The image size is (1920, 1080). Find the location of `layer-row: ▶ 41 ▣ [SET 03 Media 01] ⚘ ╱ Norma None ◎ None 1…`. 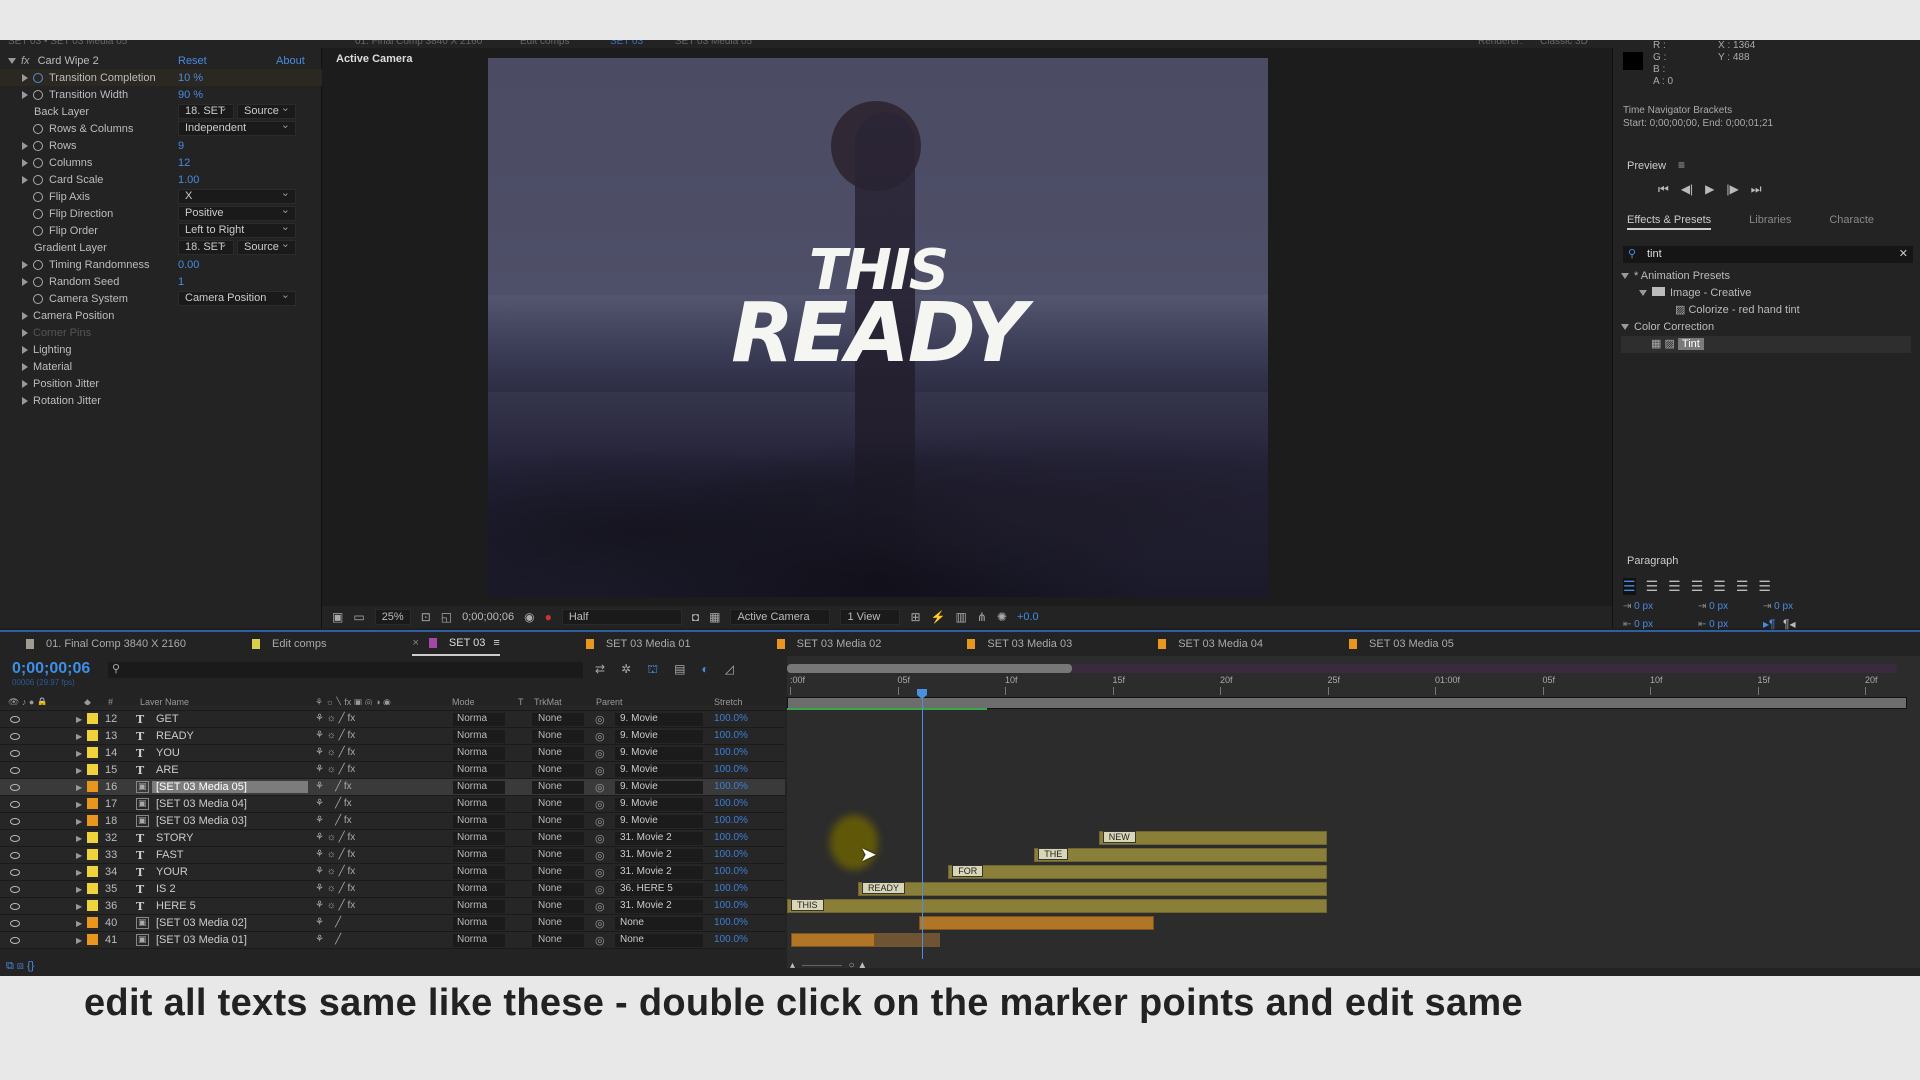

layer-row: ▶ 41 ▣ [SET 03 Media 01] ⚘ ╱ Norma None ◎ None 1… is located at coordinates (392, 940).